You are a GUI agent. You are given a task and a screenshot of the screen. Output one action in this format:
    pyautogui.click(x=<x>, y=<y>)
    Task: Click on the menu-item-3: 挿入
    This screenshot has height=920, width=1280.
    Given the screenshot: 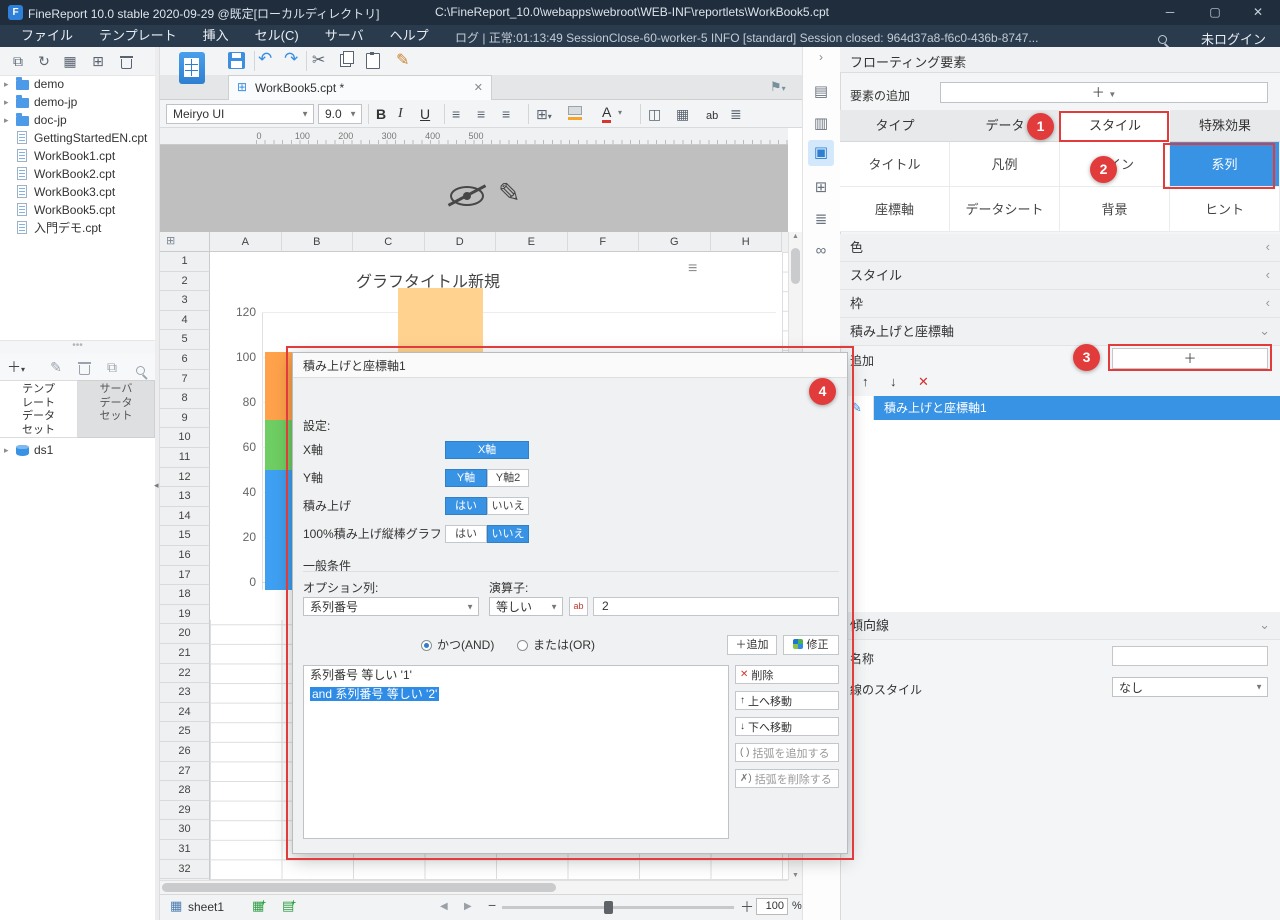 What is the action you would take?
    pyautogui.click(x=216, y=36)
    